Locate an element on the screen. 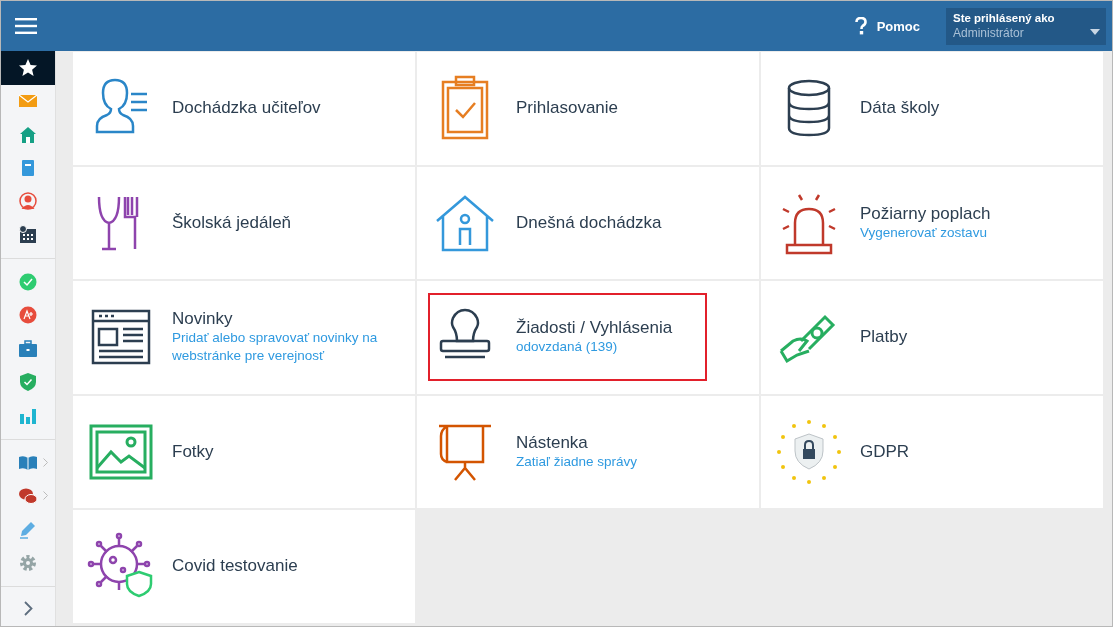  help-button: Pomoc is located at coordinates (887, 26).